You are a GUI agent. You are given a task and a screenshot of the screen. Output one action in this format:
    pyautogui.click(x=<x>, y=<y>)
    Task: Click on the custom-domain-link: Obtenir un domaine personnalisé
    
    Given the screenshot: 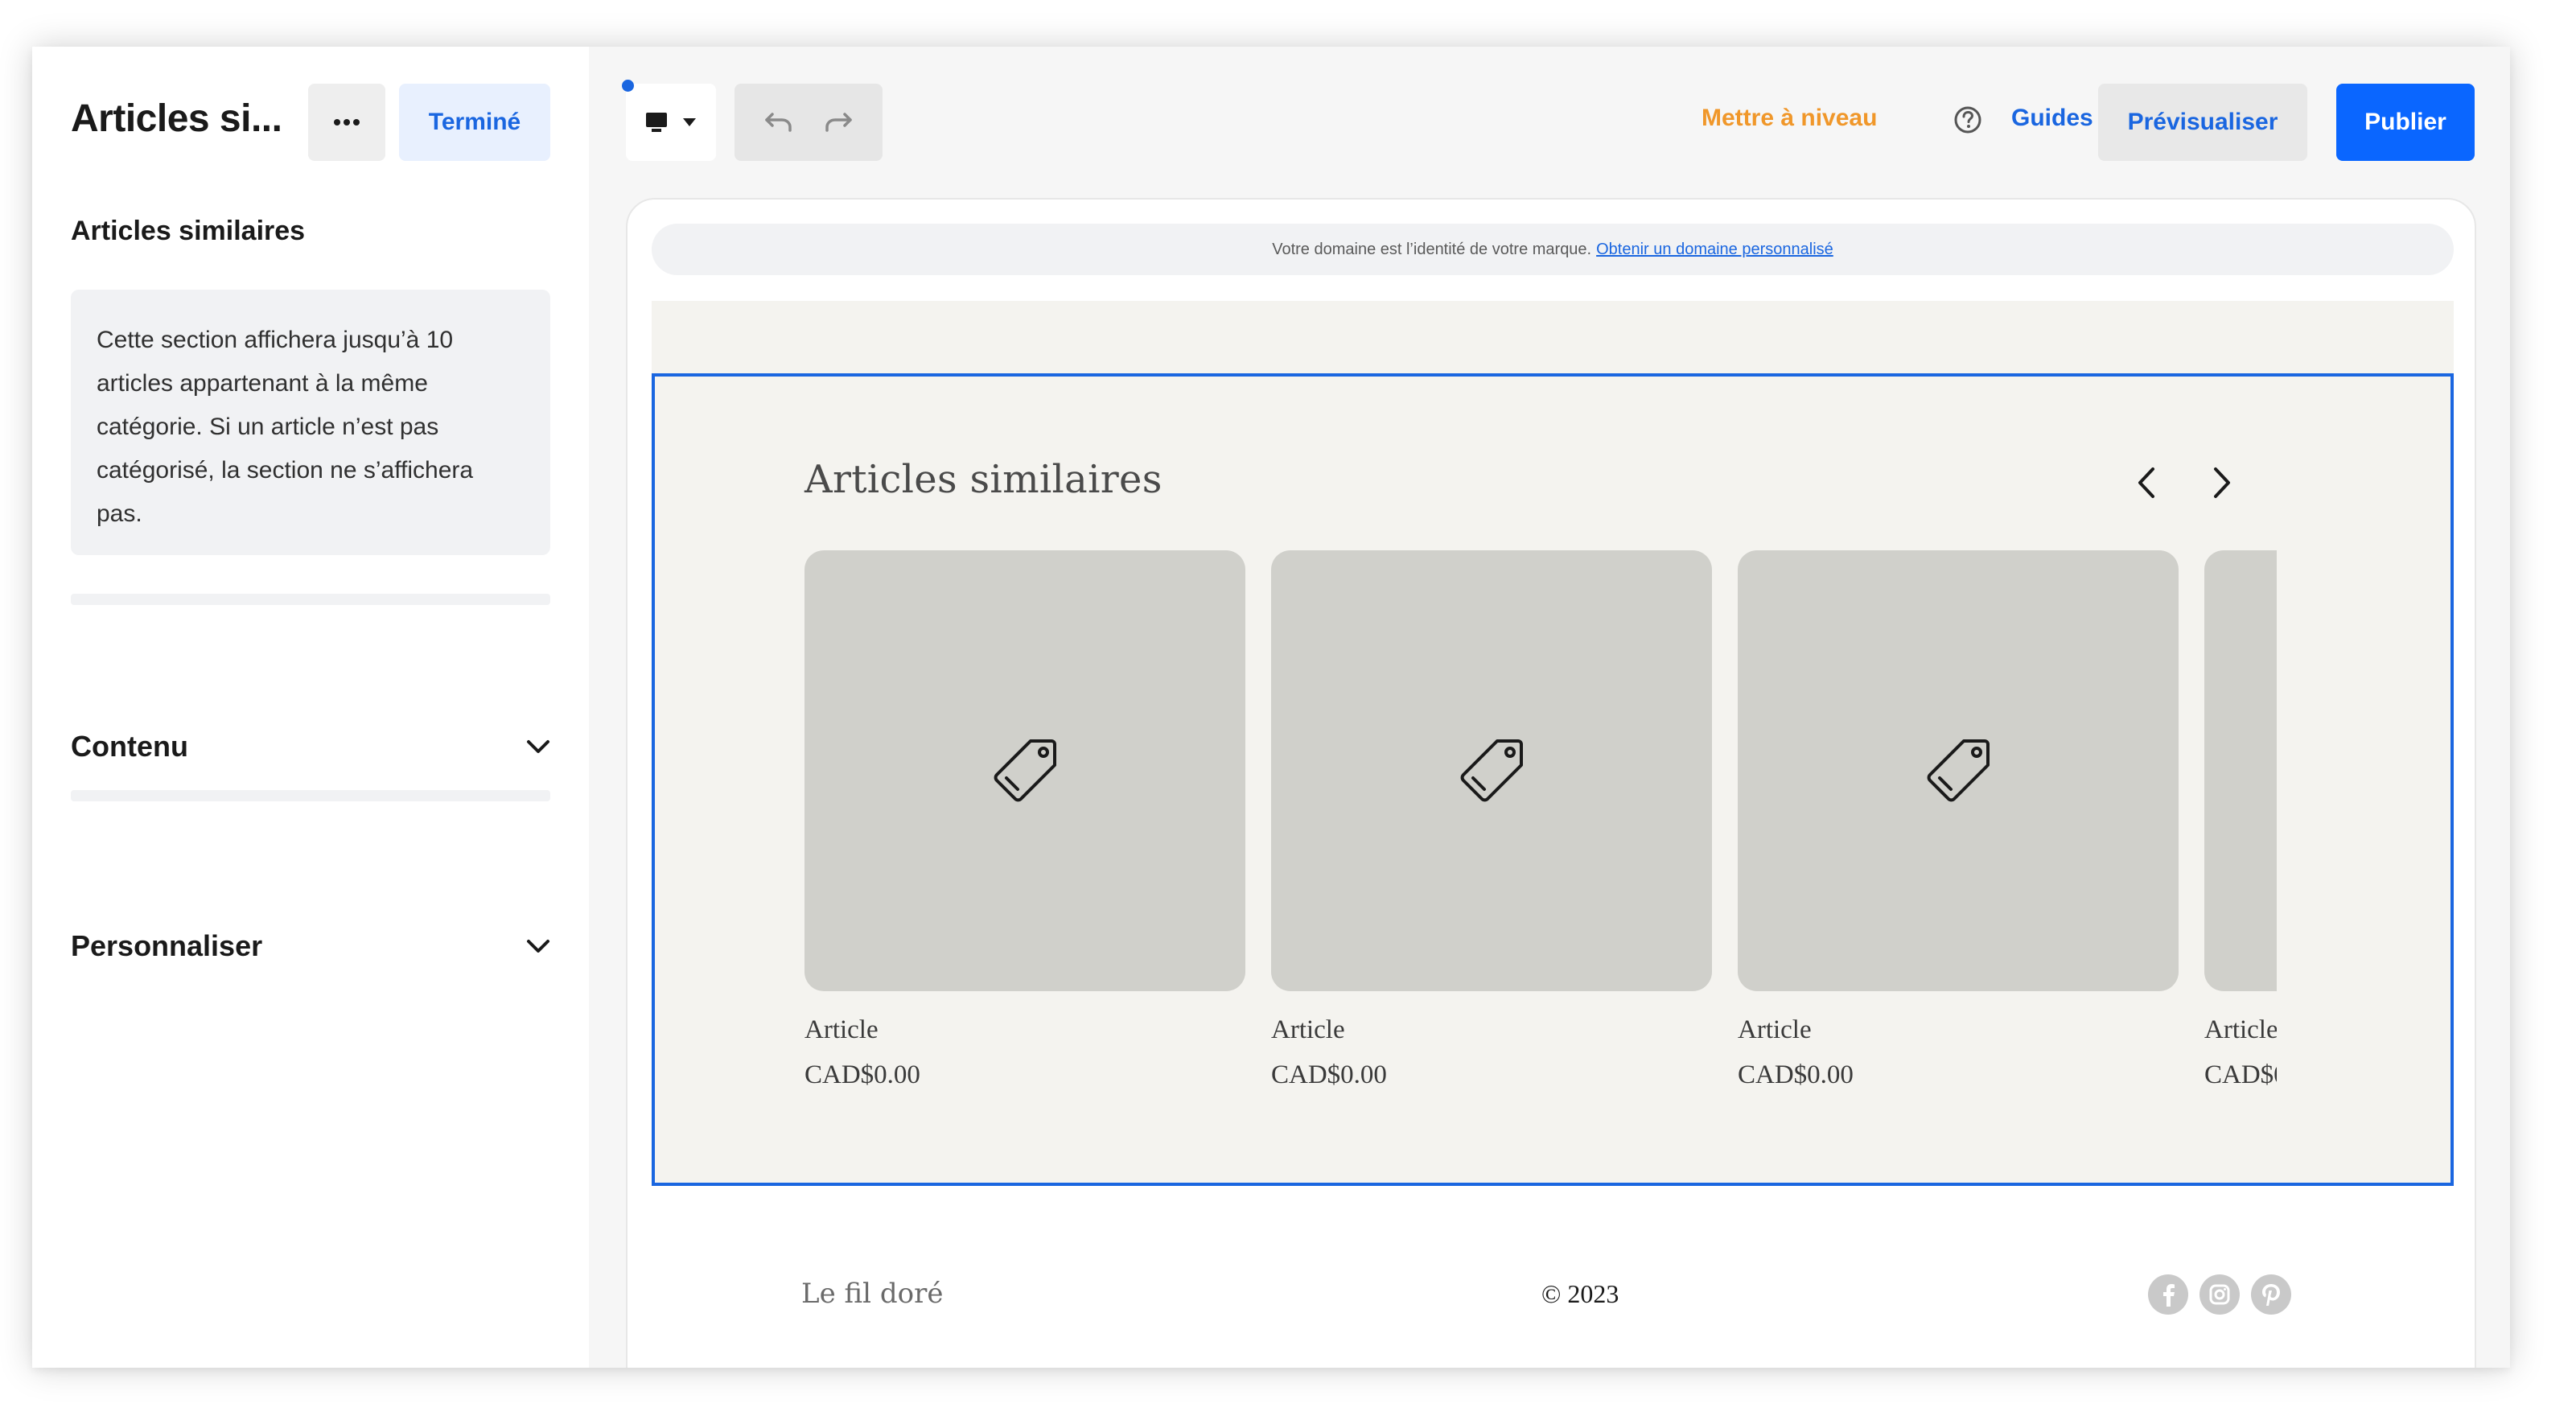 What is the action you would take?
    pyautogui.click(x=1714, y=250)
    